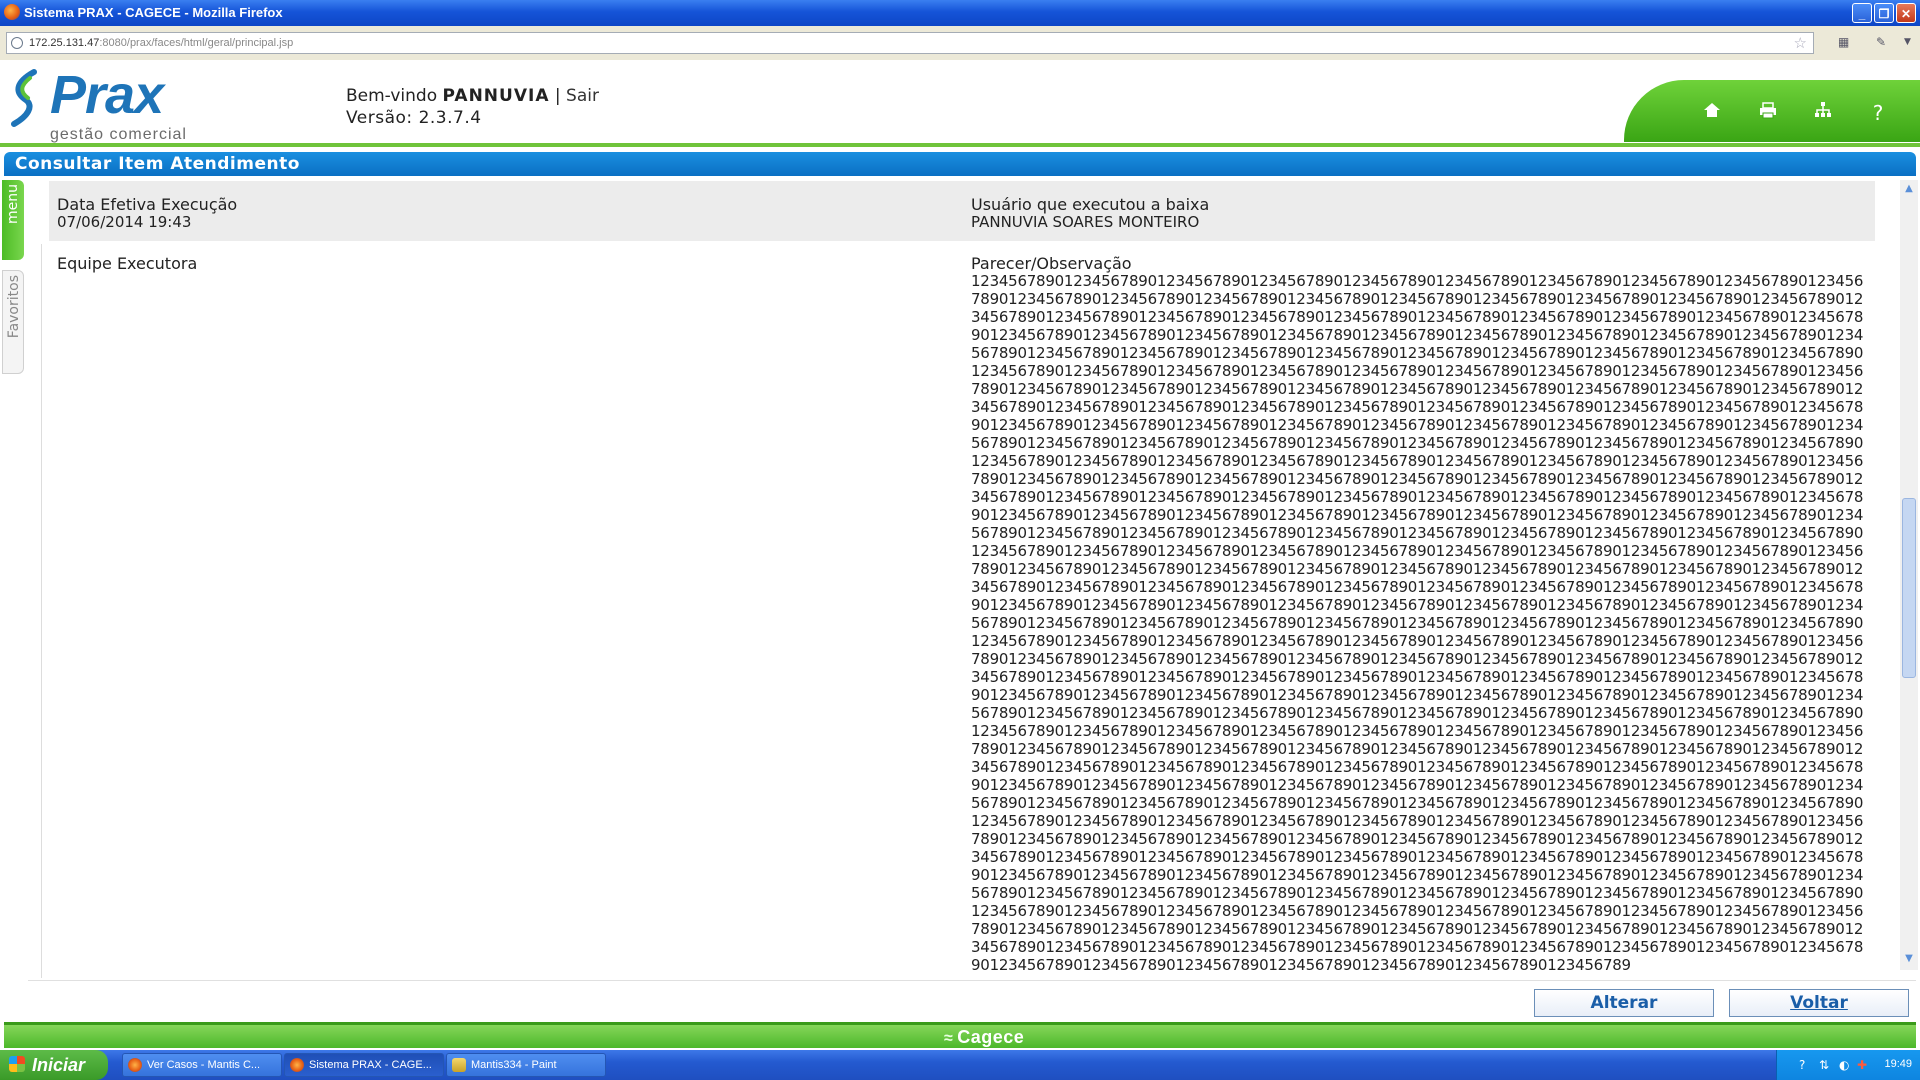 Image resolution: width=1920 pixels, height=1080 pixels. Describe the element at coordinates (107, 95) in the screenshot. I see `prax-logo: Prax` at that location.